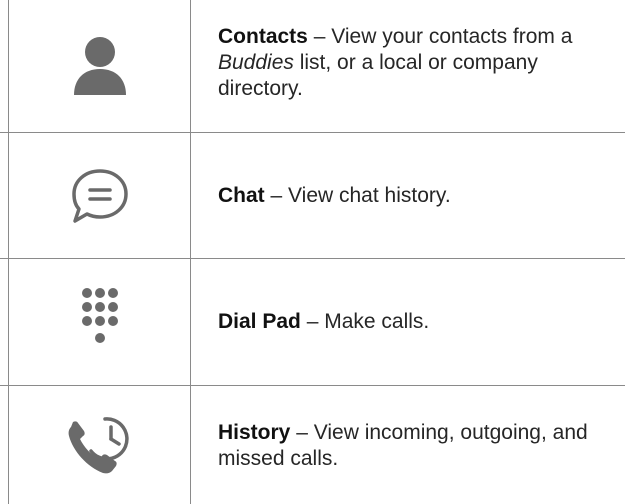 This screenshot has width=625, height=504. I want to click on term-history: History, so click(254, 432).